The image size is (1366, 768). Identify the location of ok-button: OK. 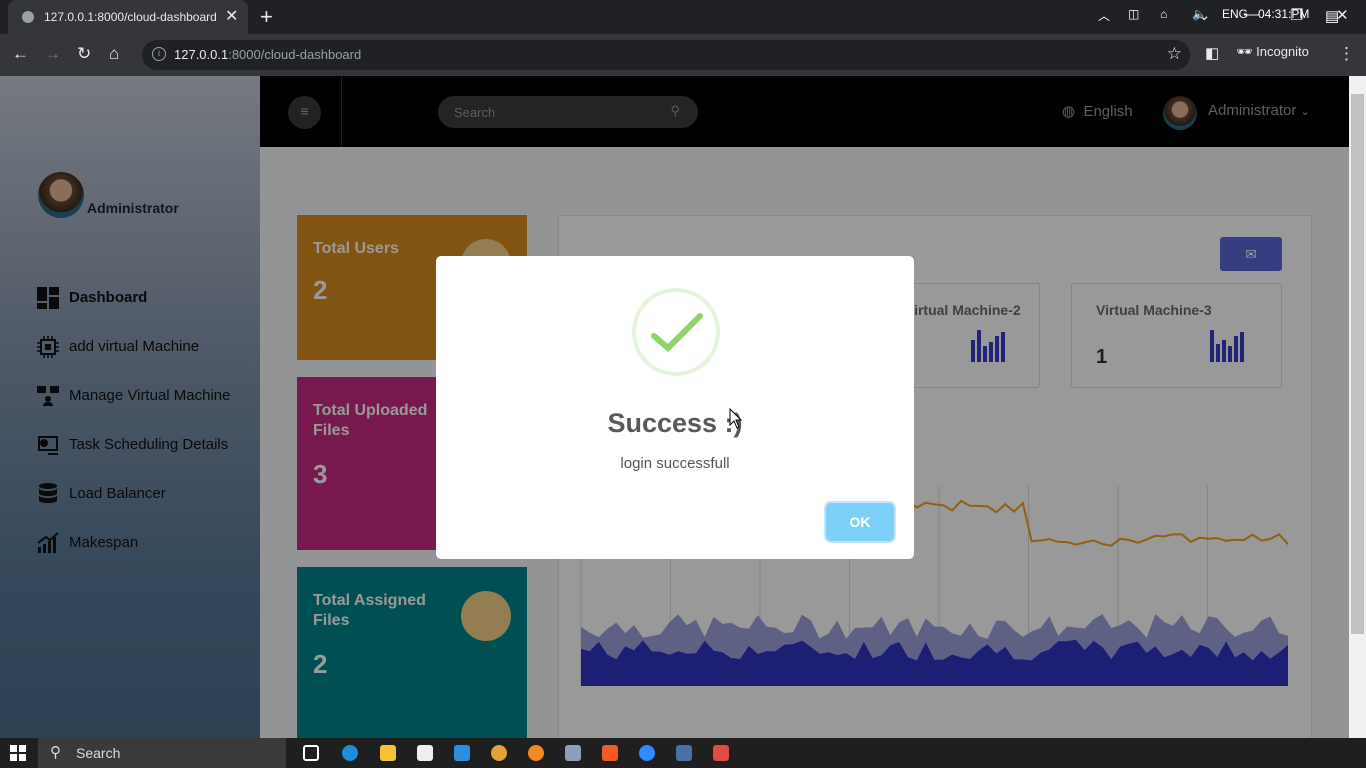
(860, 522).